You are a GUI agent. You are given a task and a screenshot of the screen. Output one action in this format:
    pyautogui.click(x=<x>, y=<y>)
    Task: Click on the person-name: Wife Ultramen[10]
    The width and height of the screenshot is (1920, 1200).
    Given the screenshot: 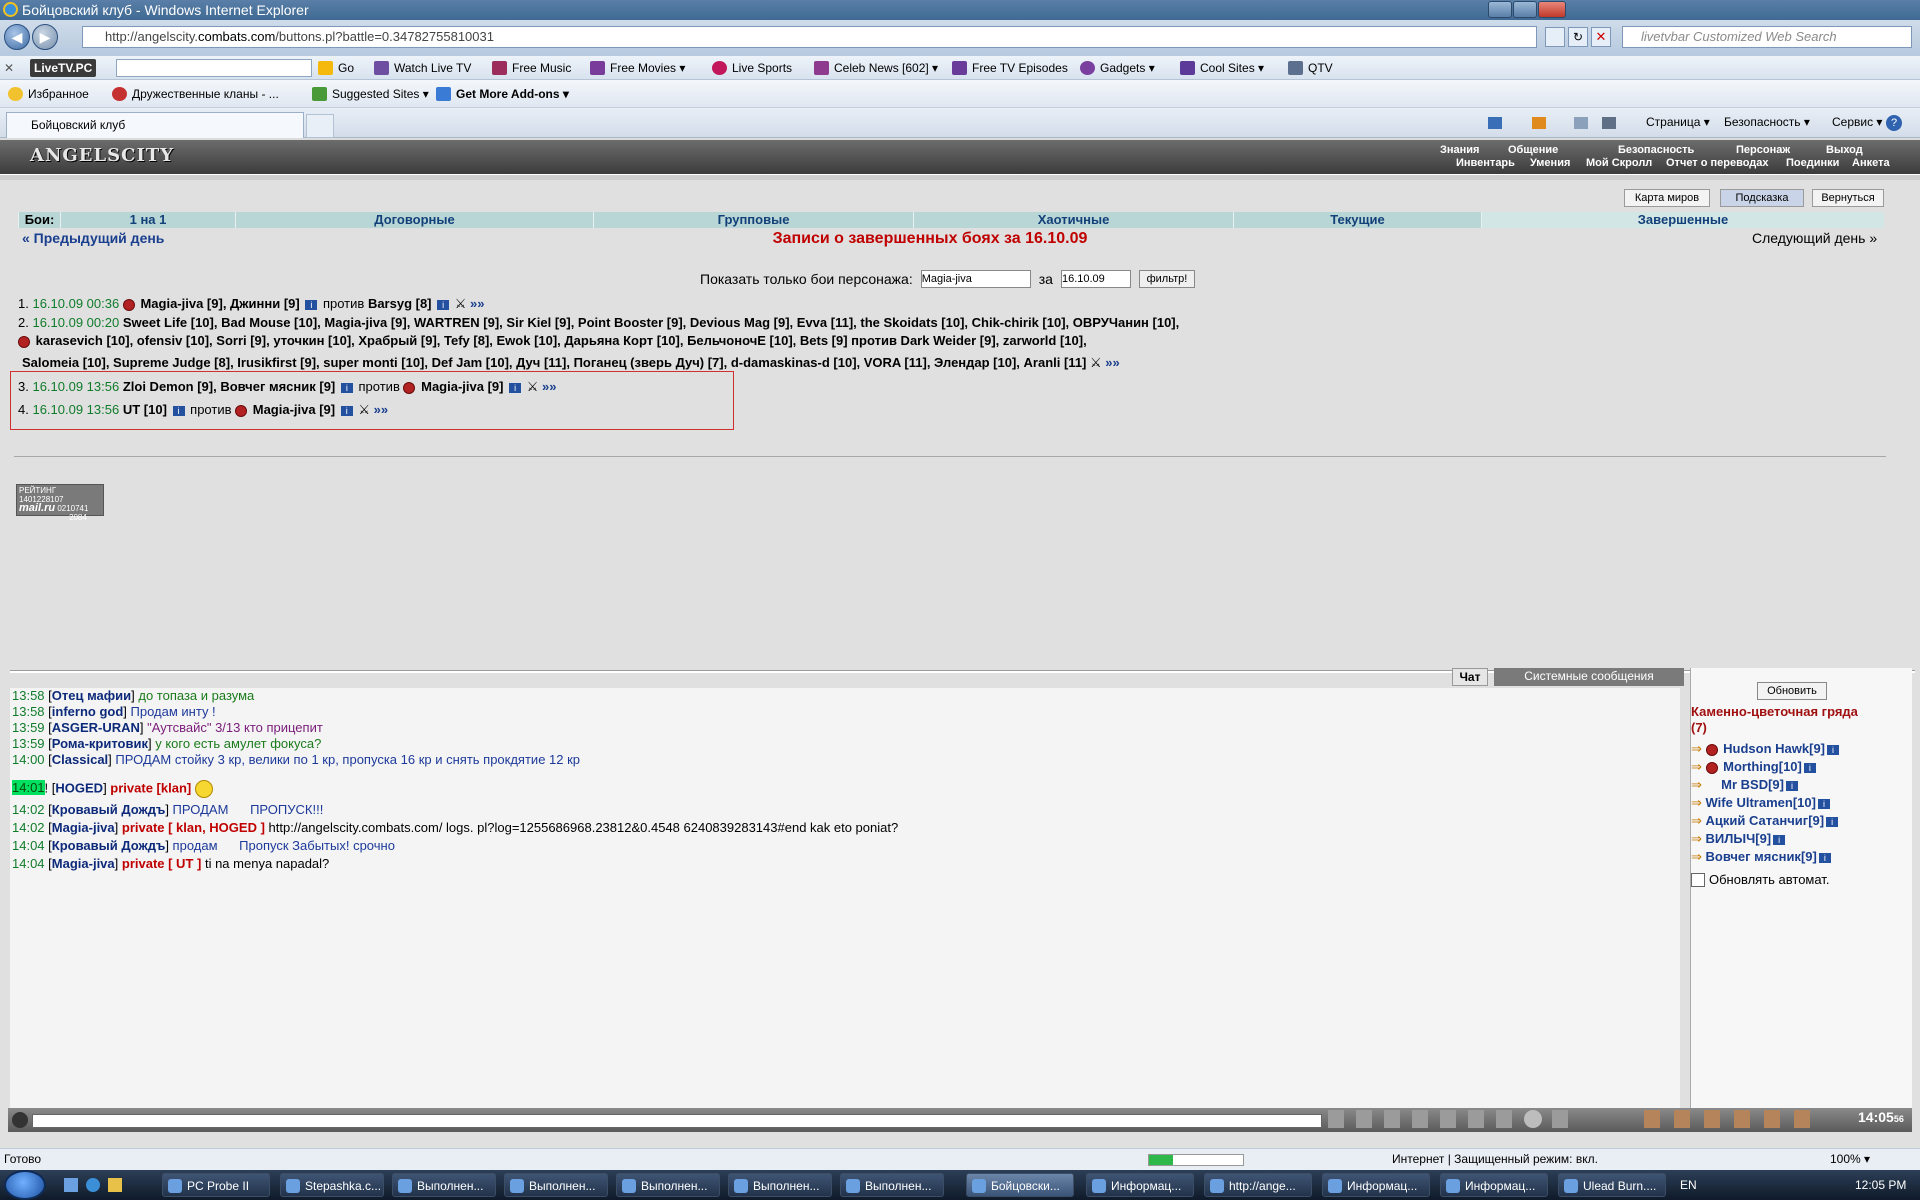 What is the action you would take?
    pyautogui.click(x=1761, y=802)
    